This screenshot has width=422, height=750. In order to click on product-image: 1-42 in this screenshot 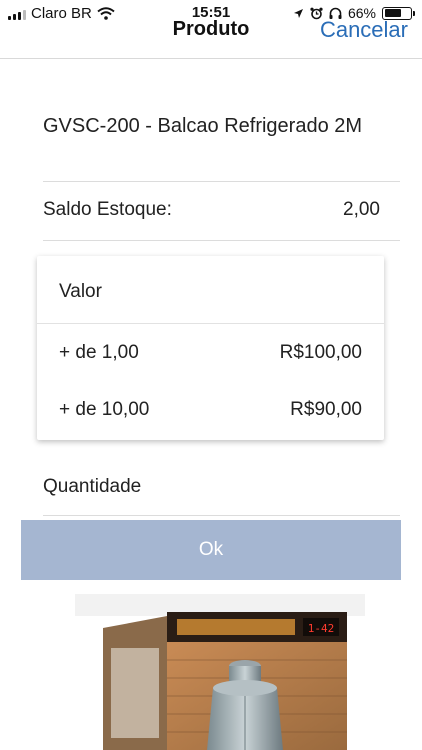, I will do `click(220, 669)`.